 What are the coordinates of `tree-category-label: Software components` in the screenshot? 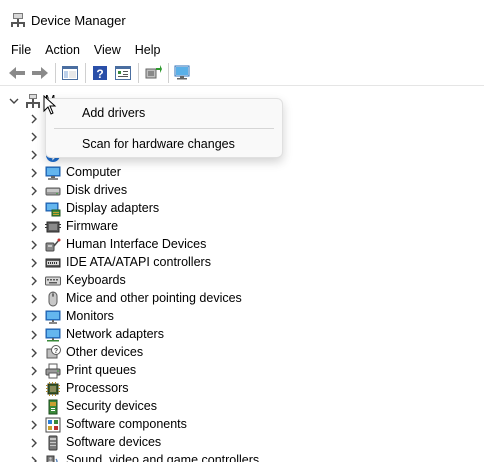 It's located at (126, 424).